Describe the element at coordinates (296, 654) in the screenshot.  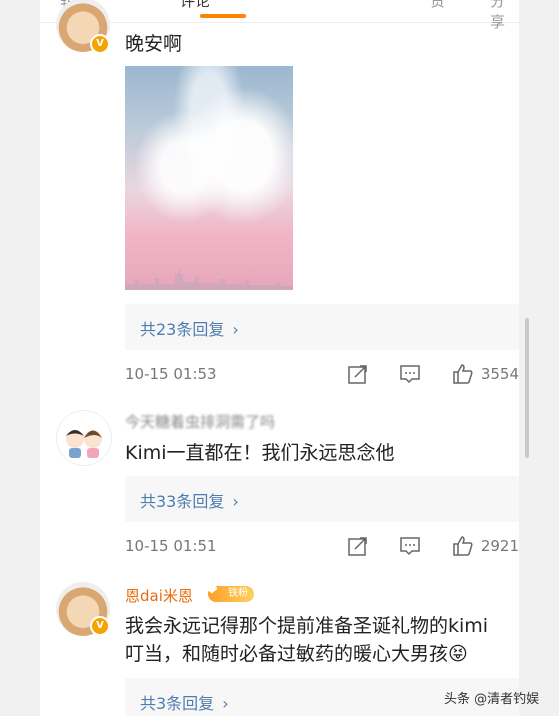
I see `comment-text-line-2: 叮当，和随时必备过敏药的暖心大男孩😝` at that location.